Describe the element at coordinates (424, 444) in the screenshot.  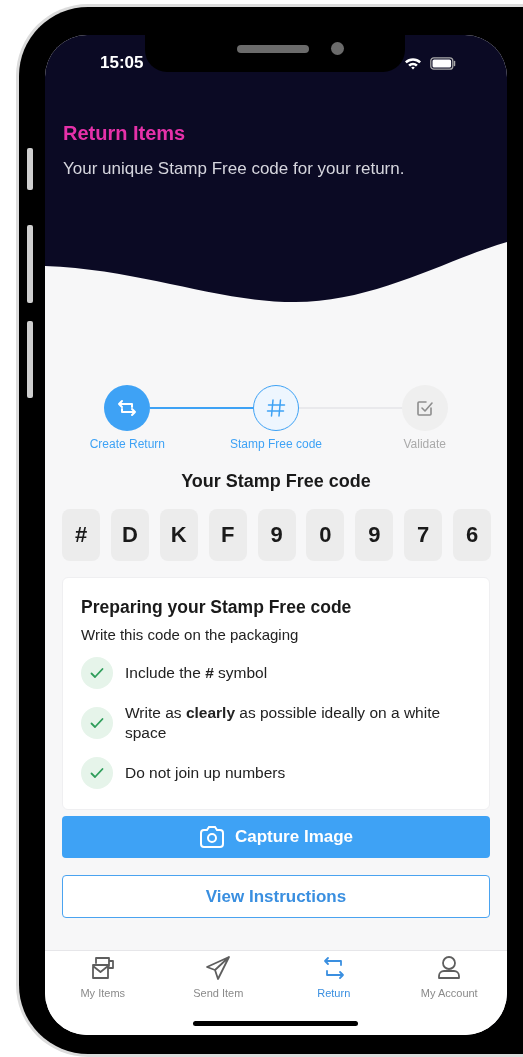
I see `step-label: Validate` at that location.